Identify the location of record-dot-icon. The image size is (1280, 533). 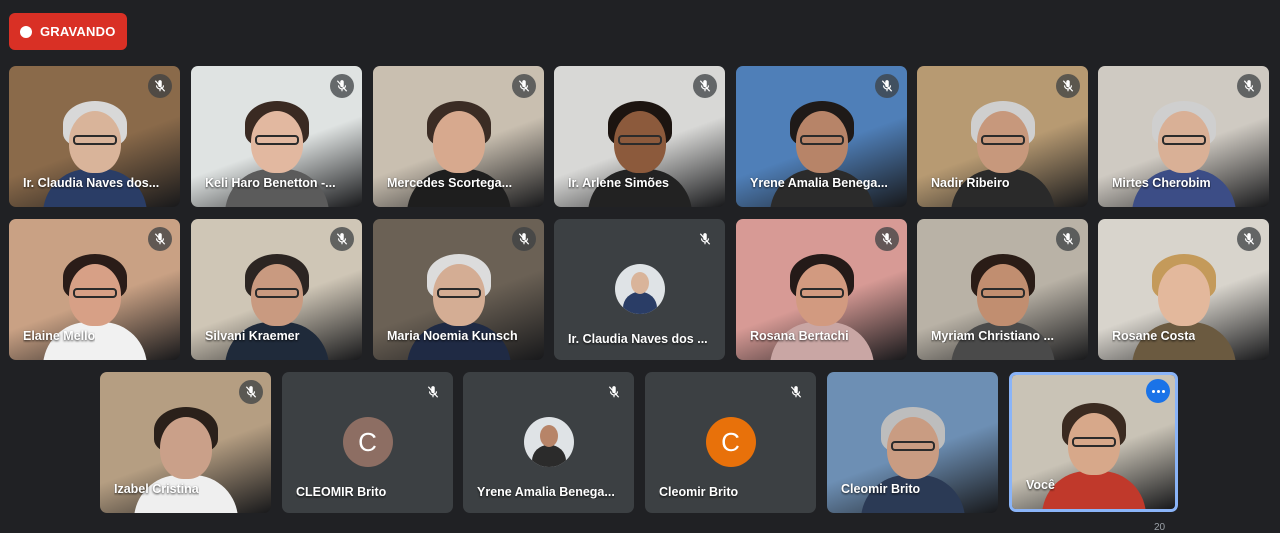
(26, 31).